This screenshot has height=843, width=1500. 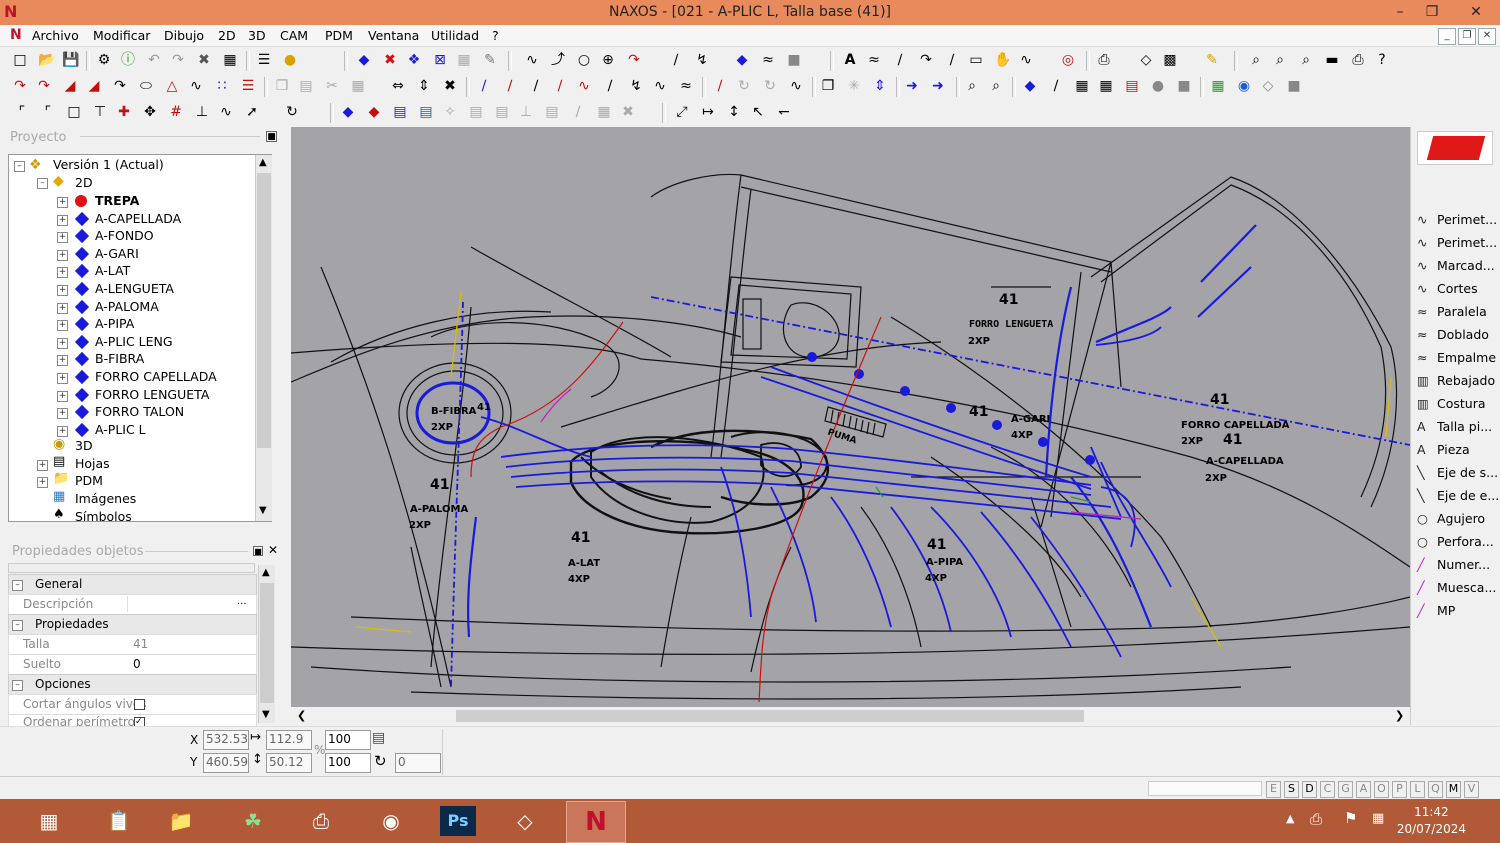 I want to click on bar-icon: ▤, so click(x=476, y=112).